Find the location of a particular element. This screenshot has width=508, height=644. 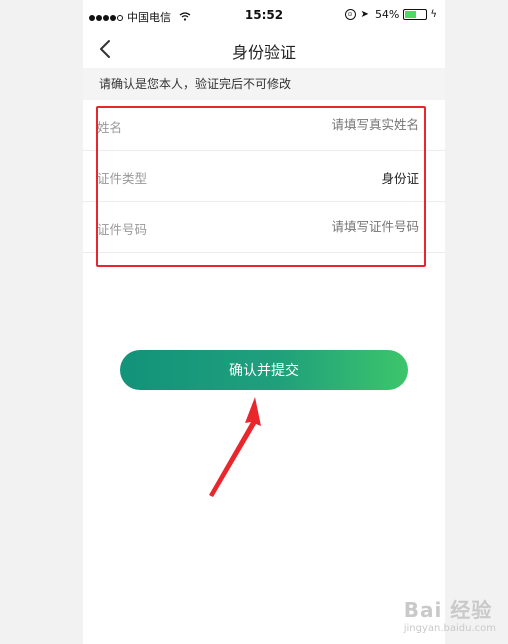

watermark-logo: Bai 经验 is located at coordinates (448, 610).